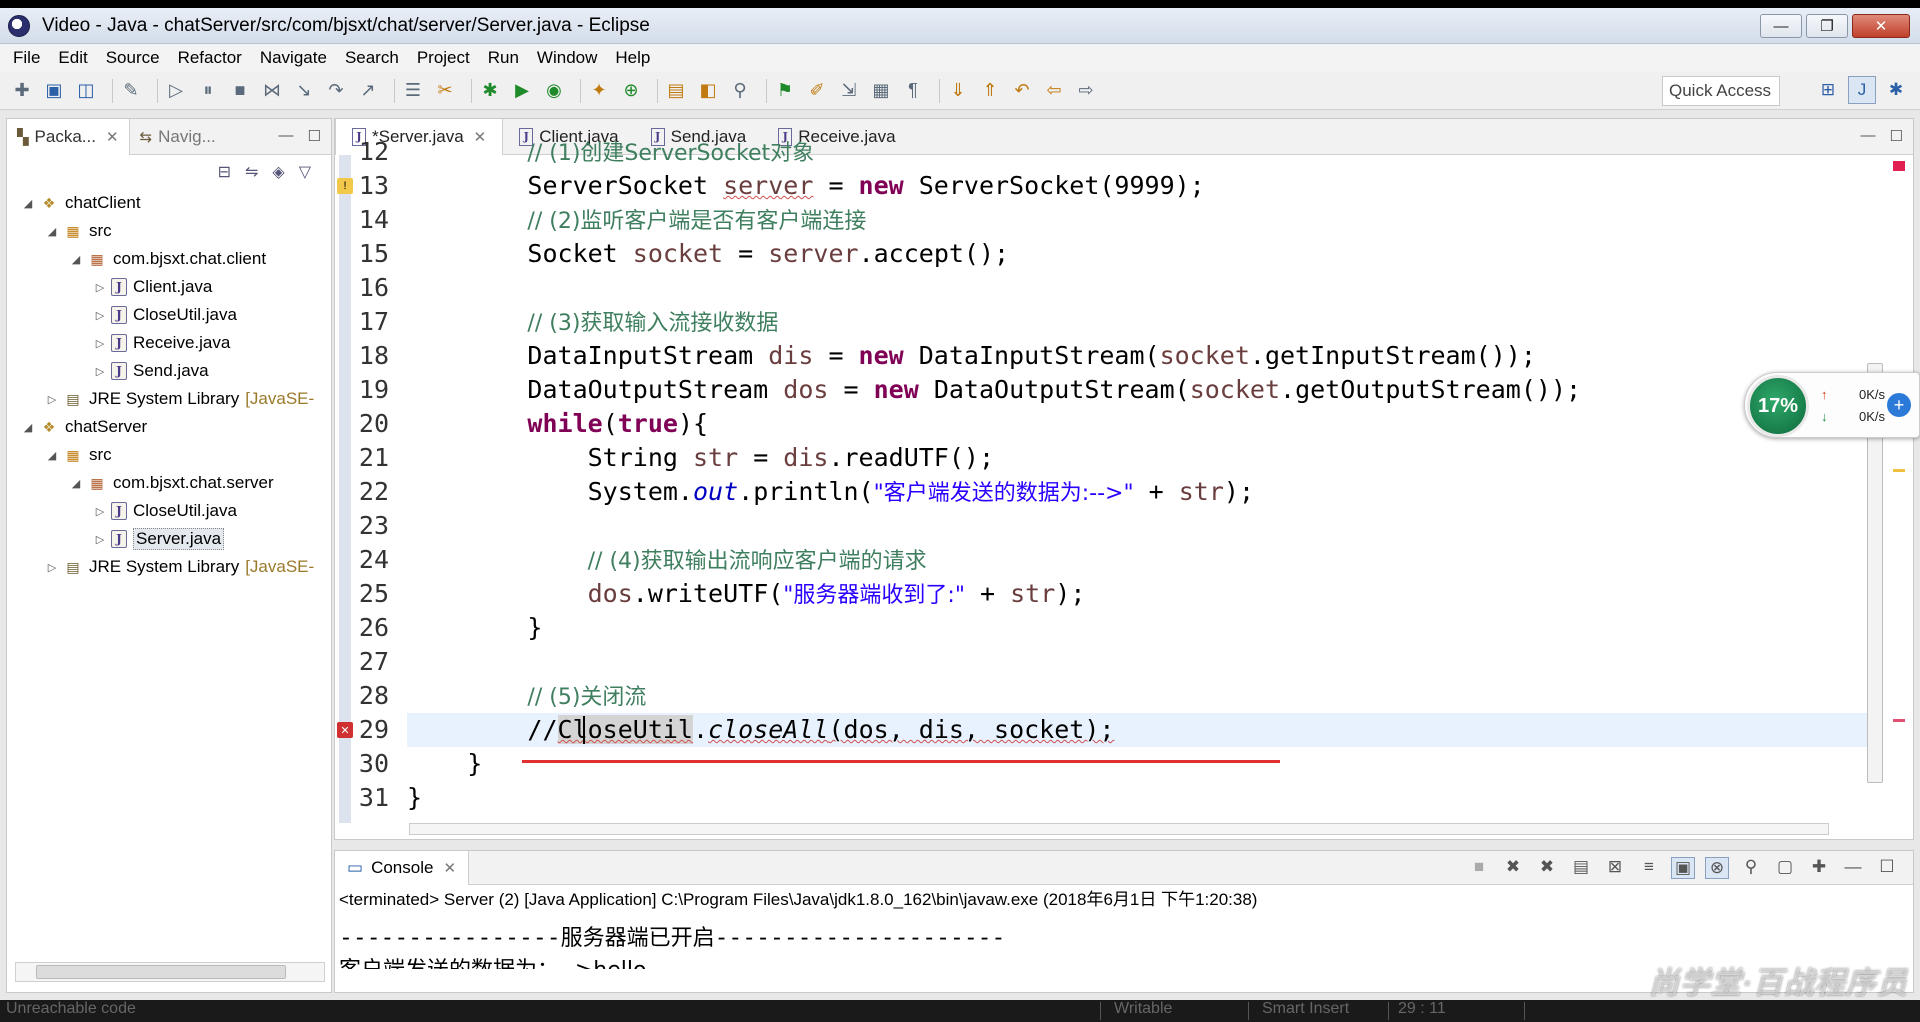 The width and height of the screenshot is (1920, 1022). I want to click on new-icon: ✚, so click(22, 91).